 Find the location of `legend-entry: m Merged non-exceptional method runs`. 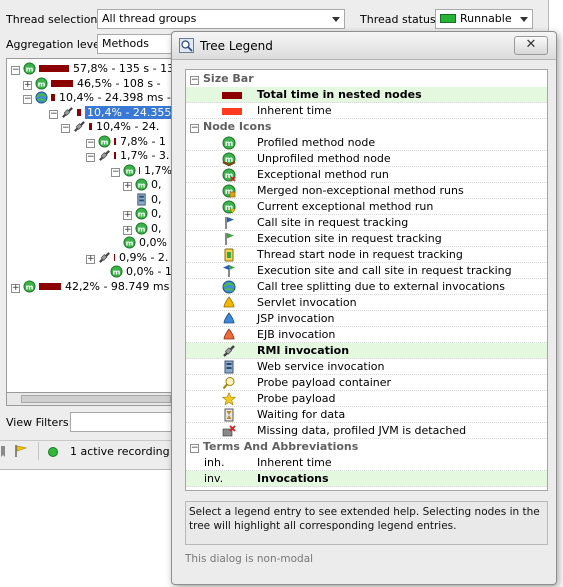

legend-entry: m Merged non-exceptional method runs is located at coordinates (366, 191).